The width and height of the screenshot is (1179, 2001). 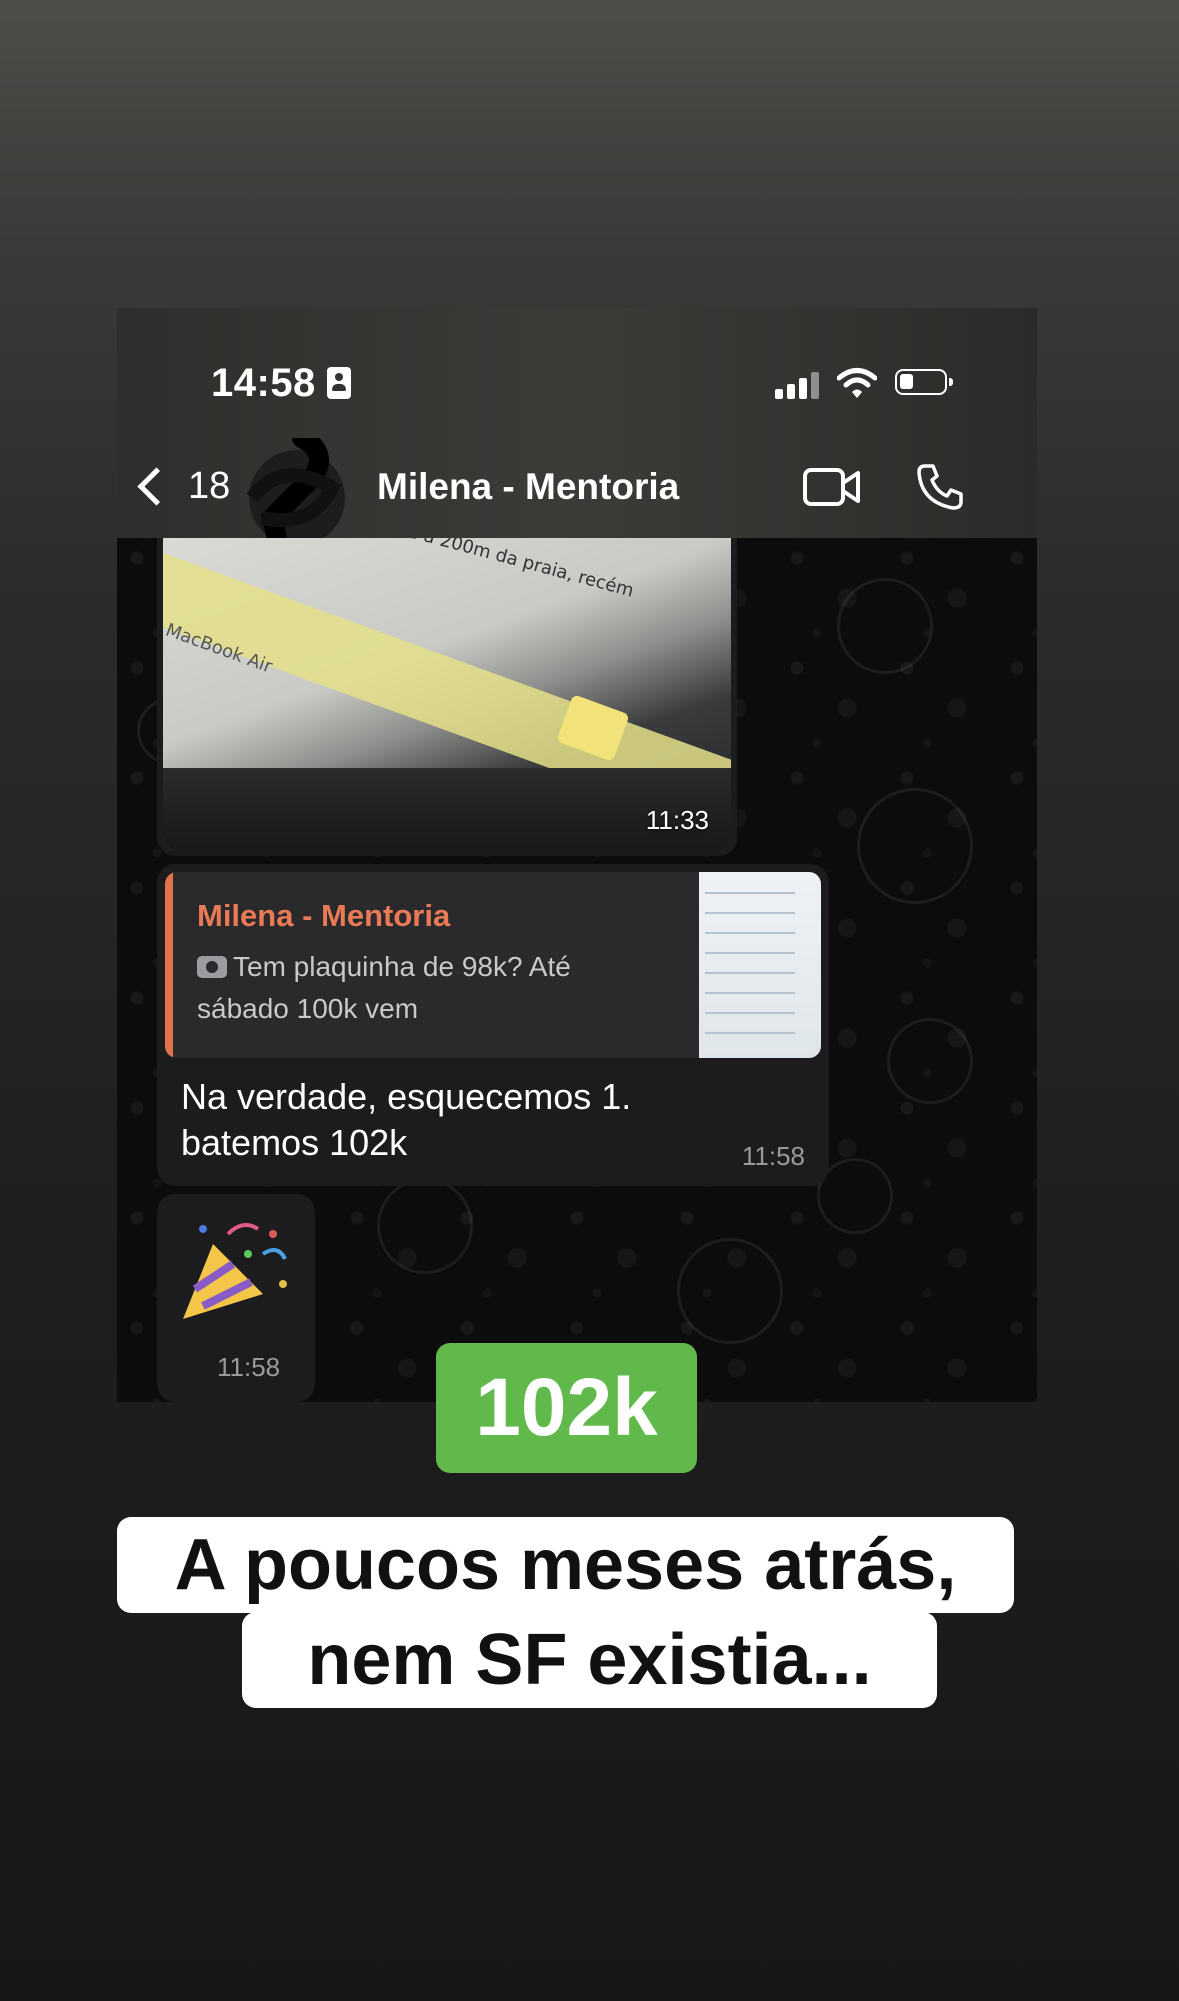 I want to click on back-button: 18, so click(x=182, y=486).